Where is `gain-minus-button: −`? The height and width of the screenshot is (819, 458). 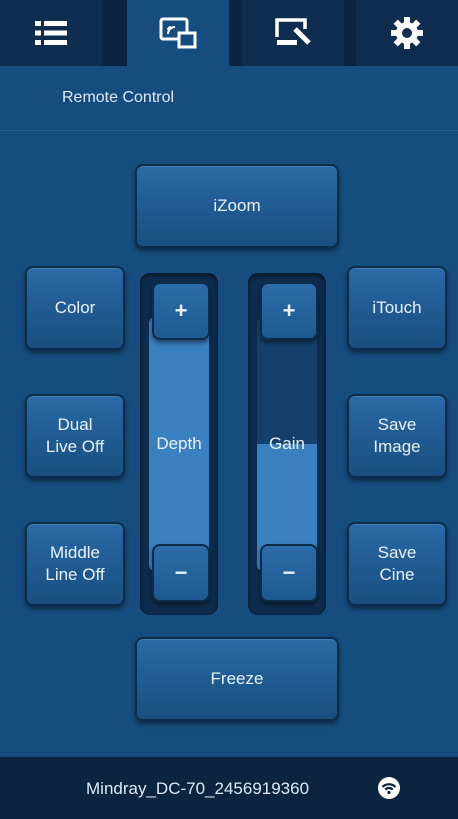 gain-minus-button: − is located at coordinates (289, 573).